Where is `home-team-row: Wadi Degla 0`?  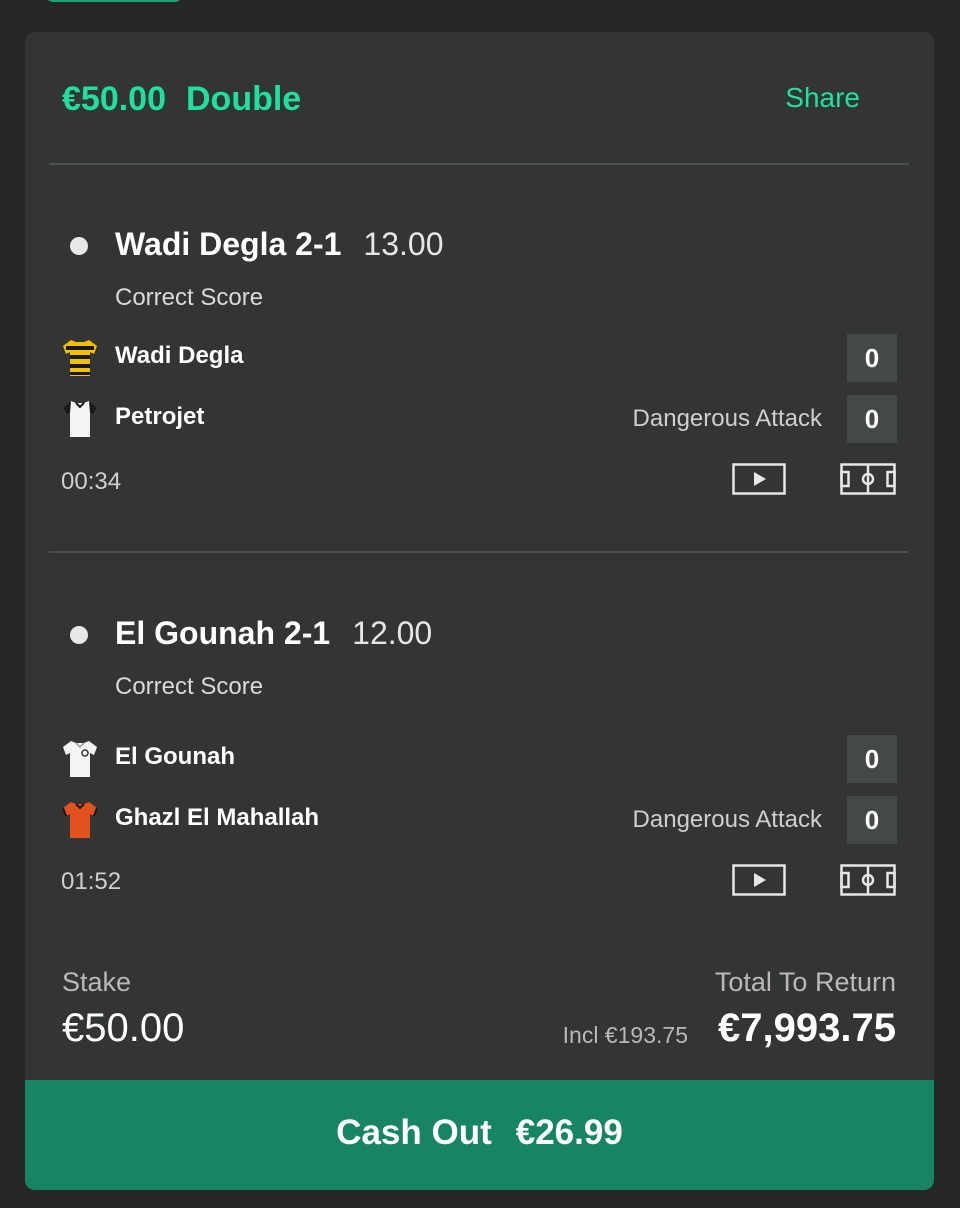 home-team-row: Wadi Degla 0 is located at coordinates (479, 358).